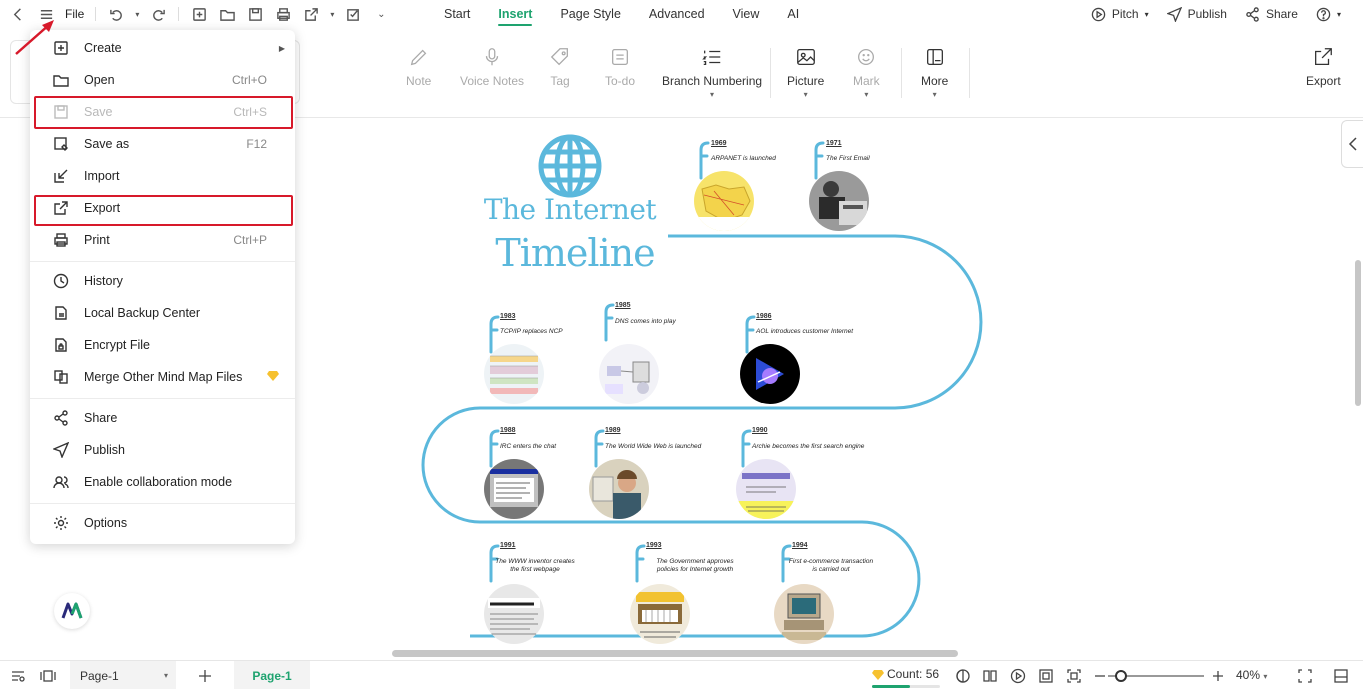 The image size is (1363, 689). What do you see at coordinates (1341, 676) in the screenshot?
I see `panel-toggle-icon` at bounding box center [1341, 676].